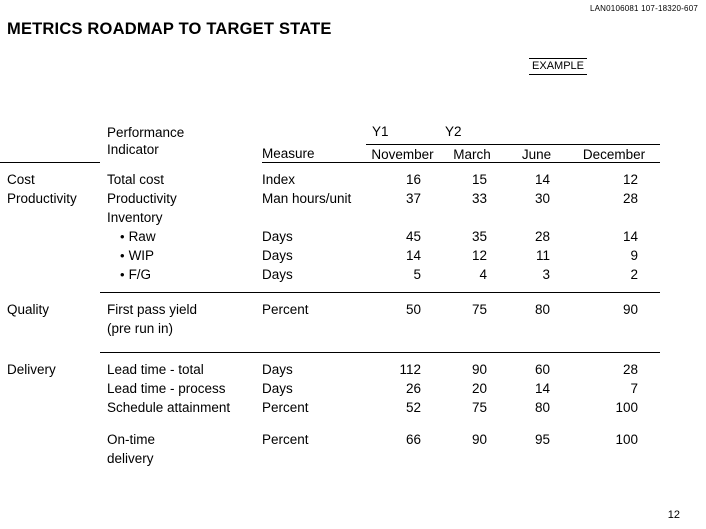 This screenshot has width=706, height=529. I want to click on table-row: On-time Percent 66 90 95 100, so click(330, 439).